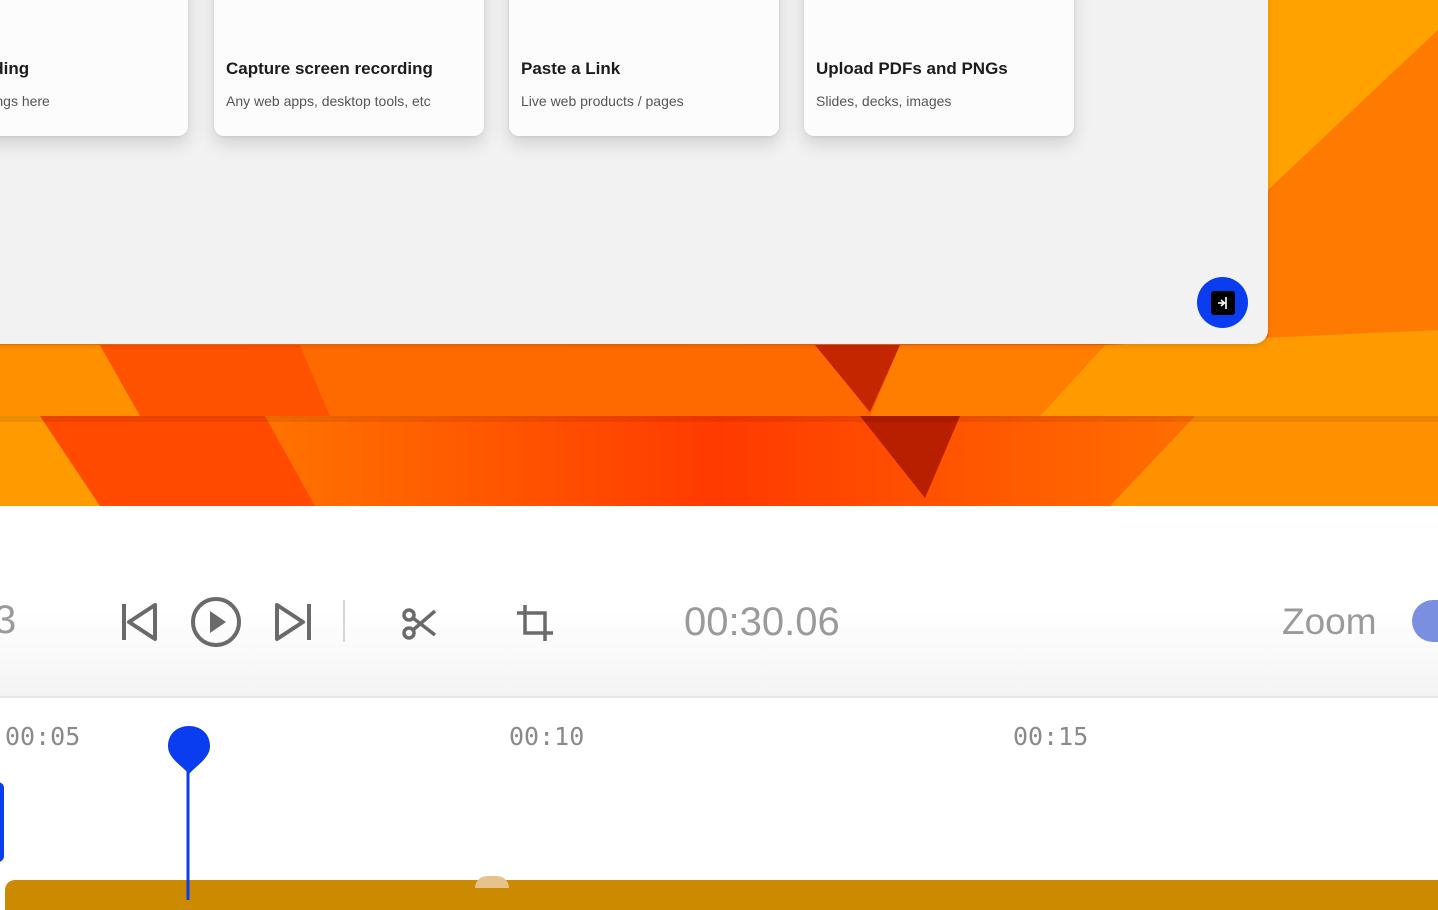 This screenshot has width=1438, height=910. Describe the element at coordinates (344, 621) in the screenshot. I see `toolbar-divider` at that location.